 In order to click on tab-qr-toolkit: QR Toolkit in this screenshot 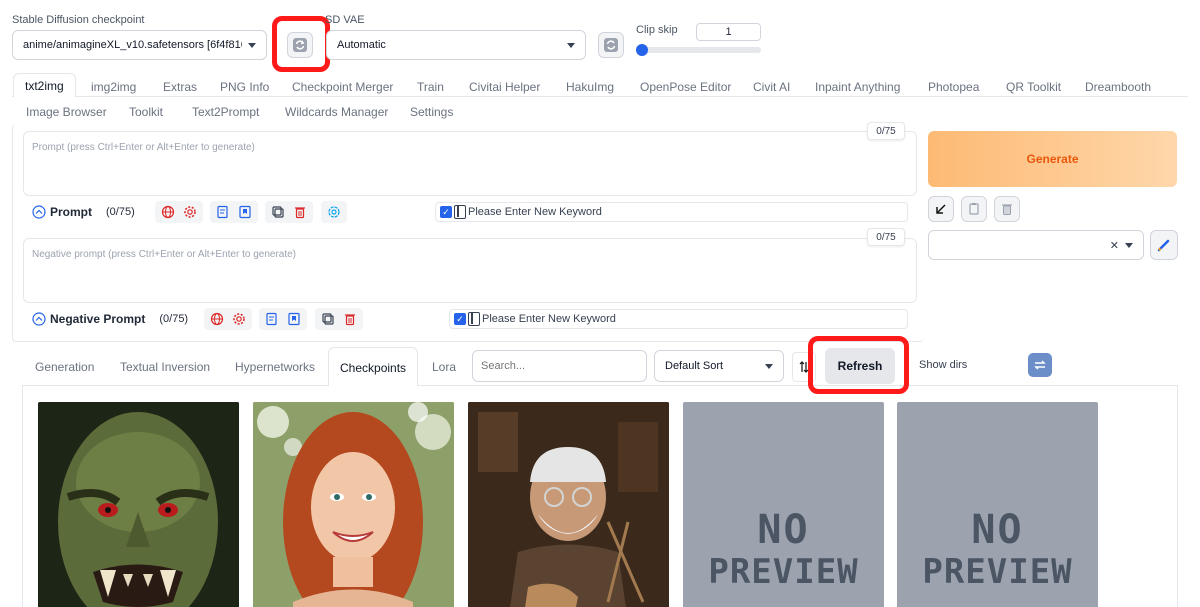, I will do `click(1033, 87)`.